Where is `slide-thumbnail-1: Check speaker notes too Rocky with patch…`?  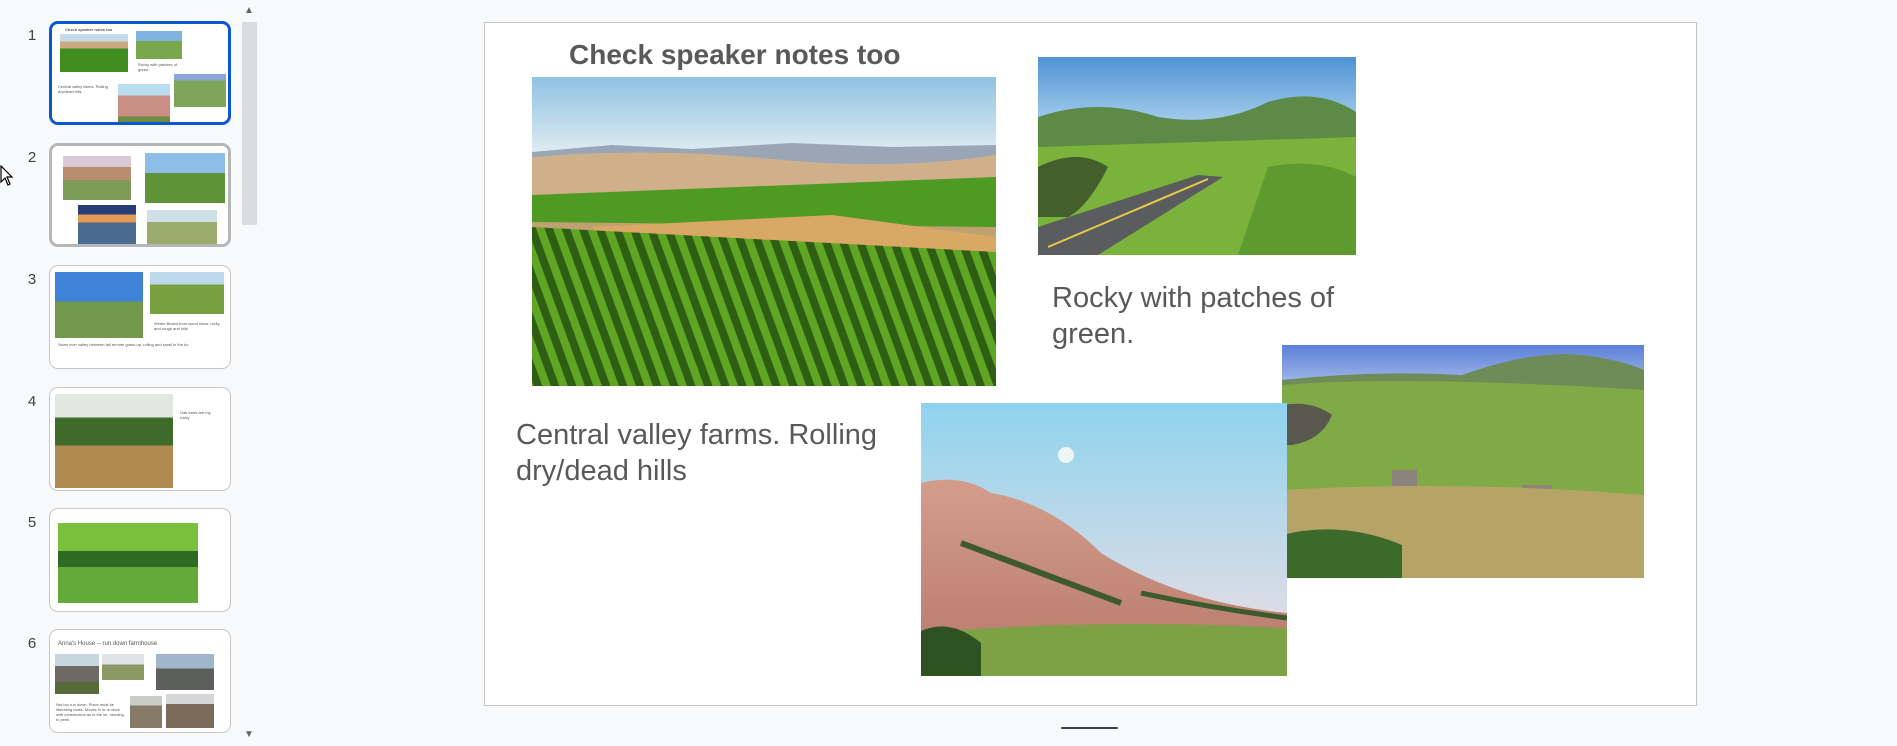 slide-thumbnail-1: Check speaker notes too Rocky with patch… is located at coordinates (140, 73).